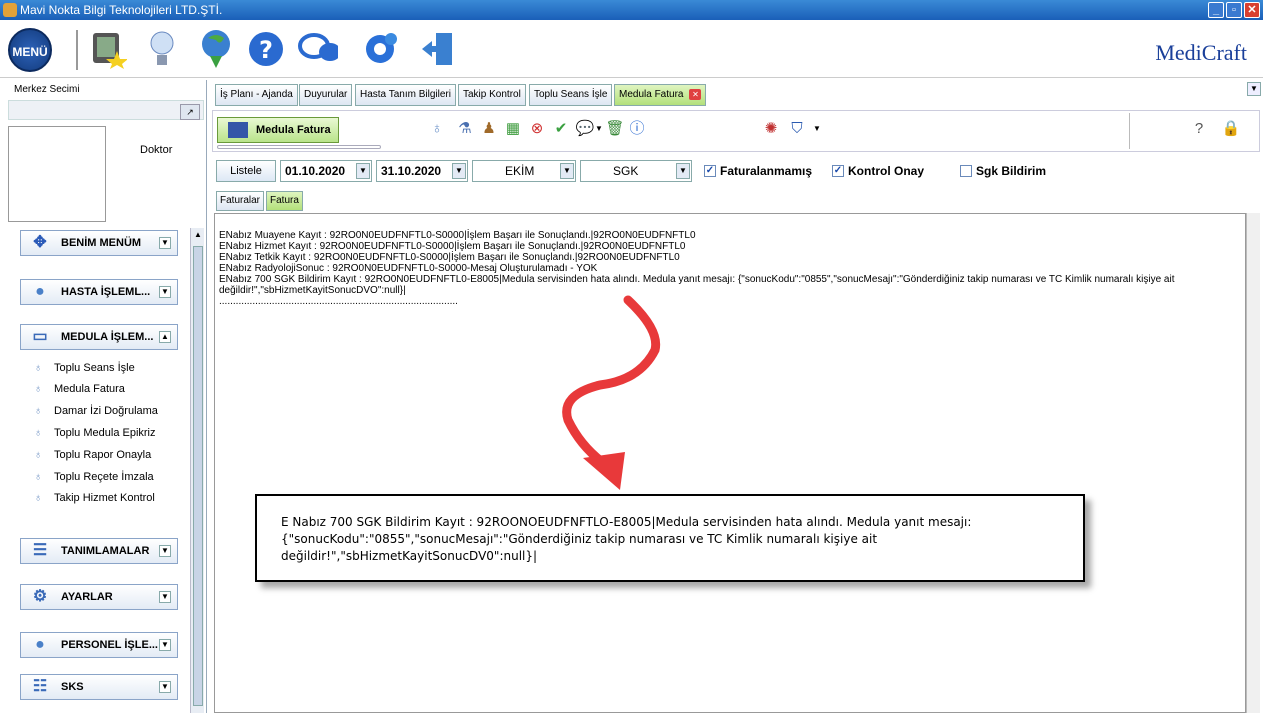  What do you see at coordinates (40, 242) in the screenshot?
I see `arrows-icon: ✥` at bounding box center [40, 242].